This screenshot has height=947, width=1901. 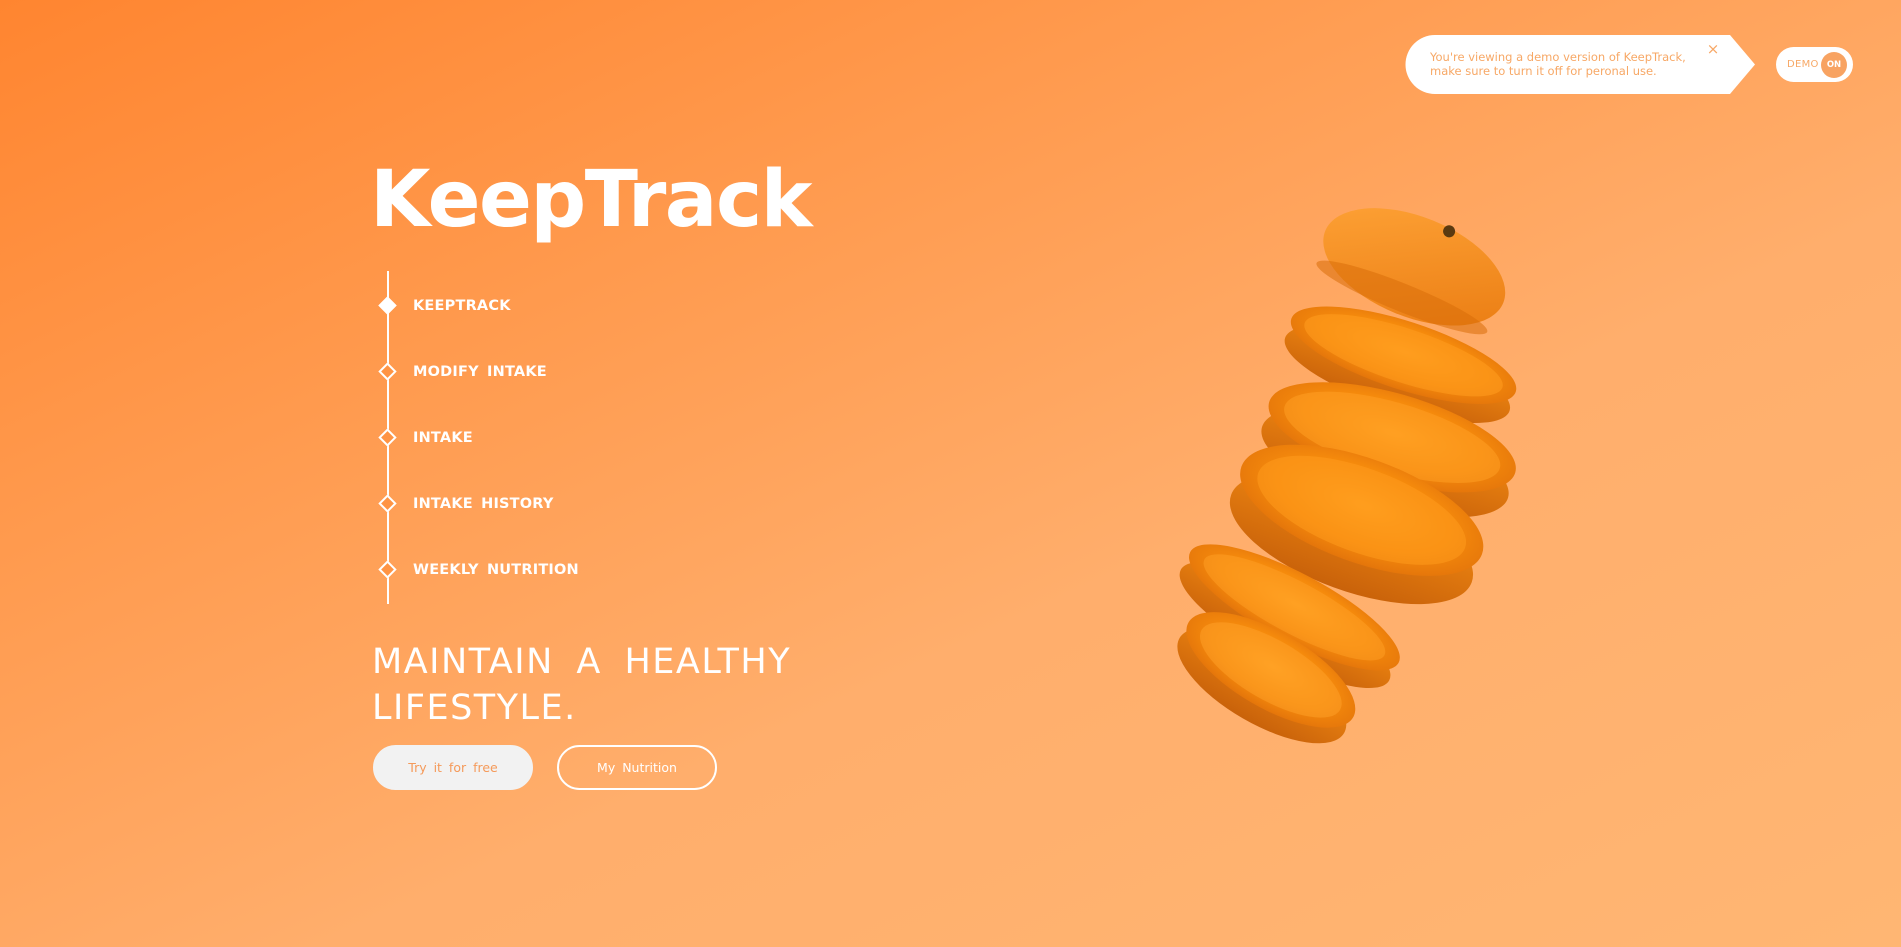 What do you see at coordinates (443, 438) in the screenshot?
I see `nav-item-label: INTAKE` at bounding box center [443, 438].